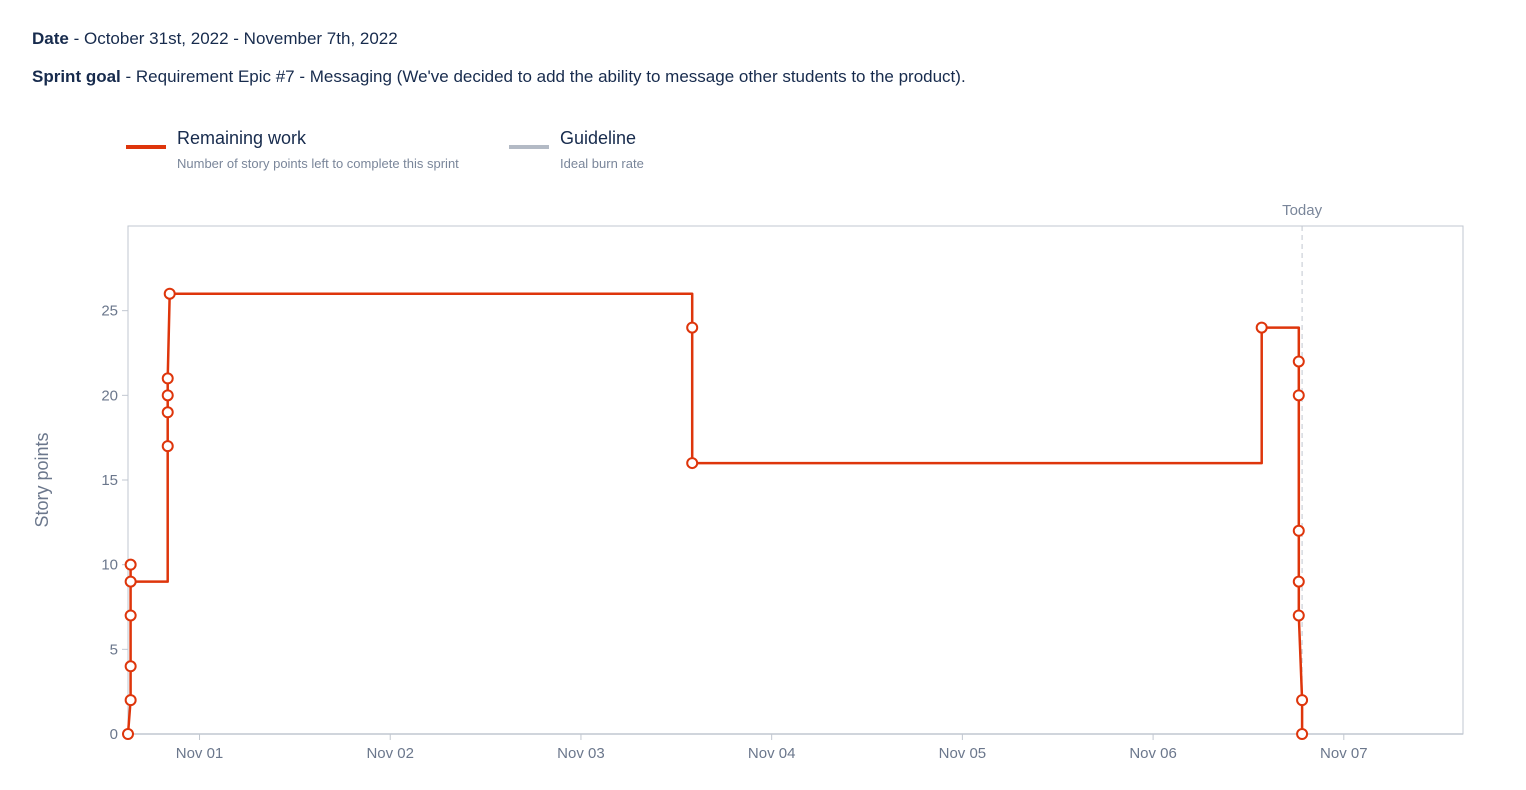  Describe the element at coordinates (109, 480) in the screenshot. I see `y-tick-label: 15` at that location.